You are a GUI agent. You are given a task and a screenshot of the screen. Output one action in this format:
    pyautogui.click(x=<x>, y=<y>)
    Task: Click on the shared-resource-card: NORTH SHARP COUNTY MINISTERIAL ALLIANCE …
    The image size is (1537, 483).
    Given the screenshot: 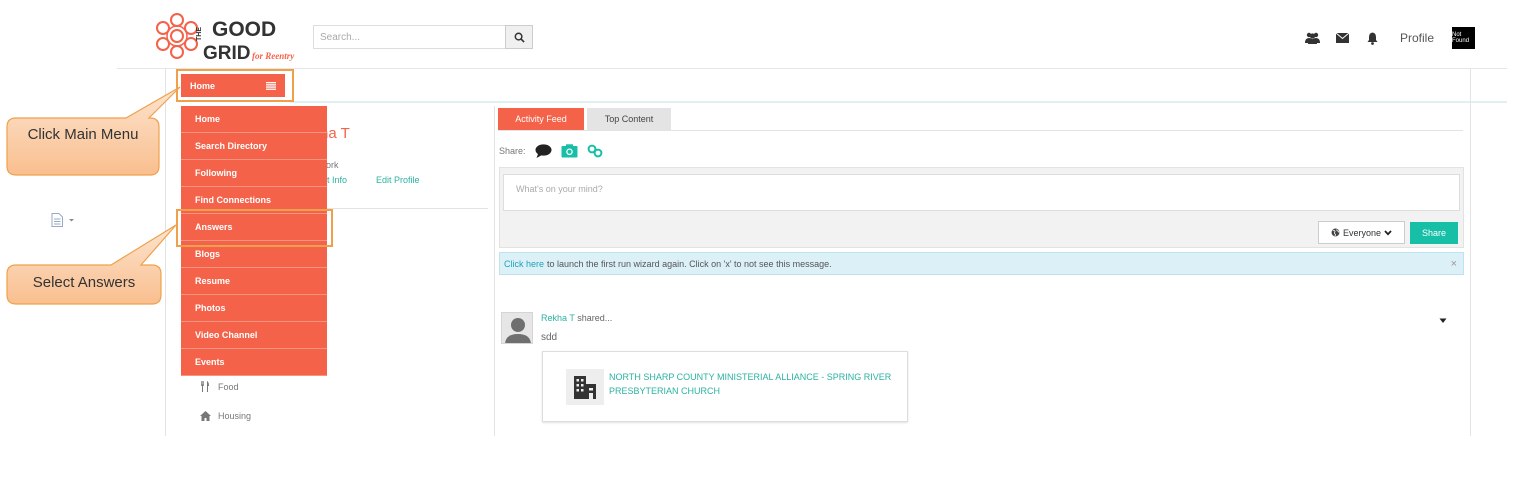 What is the action you would take?
    pyautogui.click(x=725, y=386)
    